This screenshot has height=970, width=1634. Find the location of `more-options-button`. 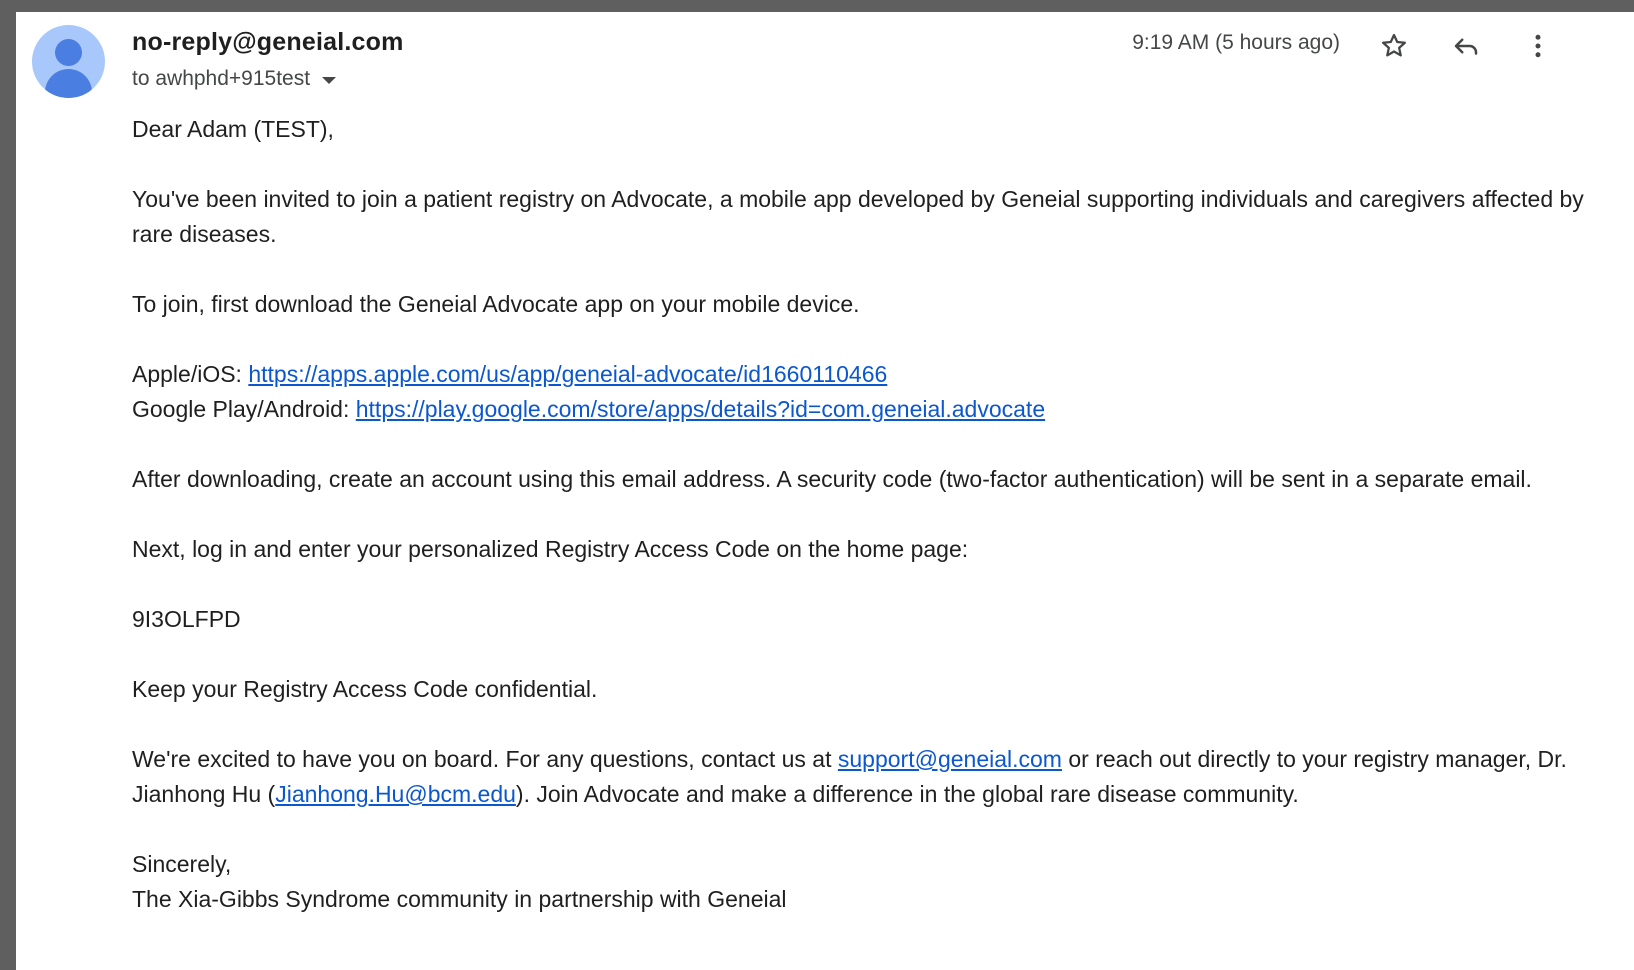

more-options-button is located at coordinates (1538, 46).